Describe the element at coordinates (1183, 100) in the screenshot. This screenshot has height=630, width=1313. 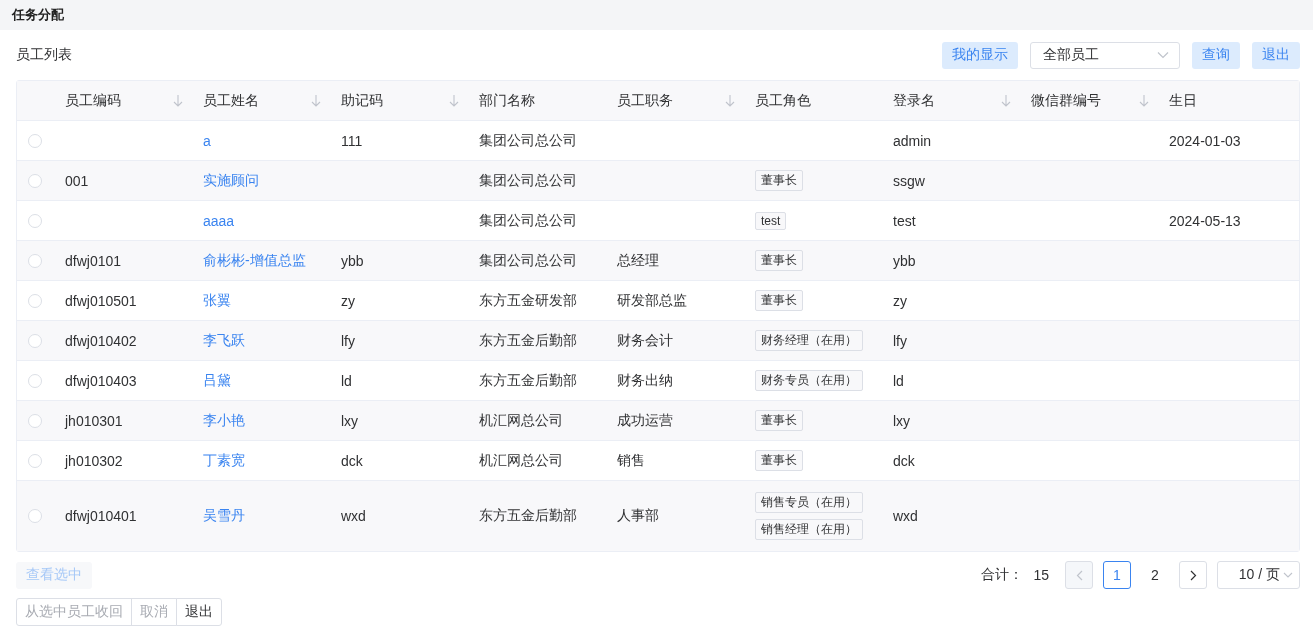
I see `column-header: 生日` at that location.